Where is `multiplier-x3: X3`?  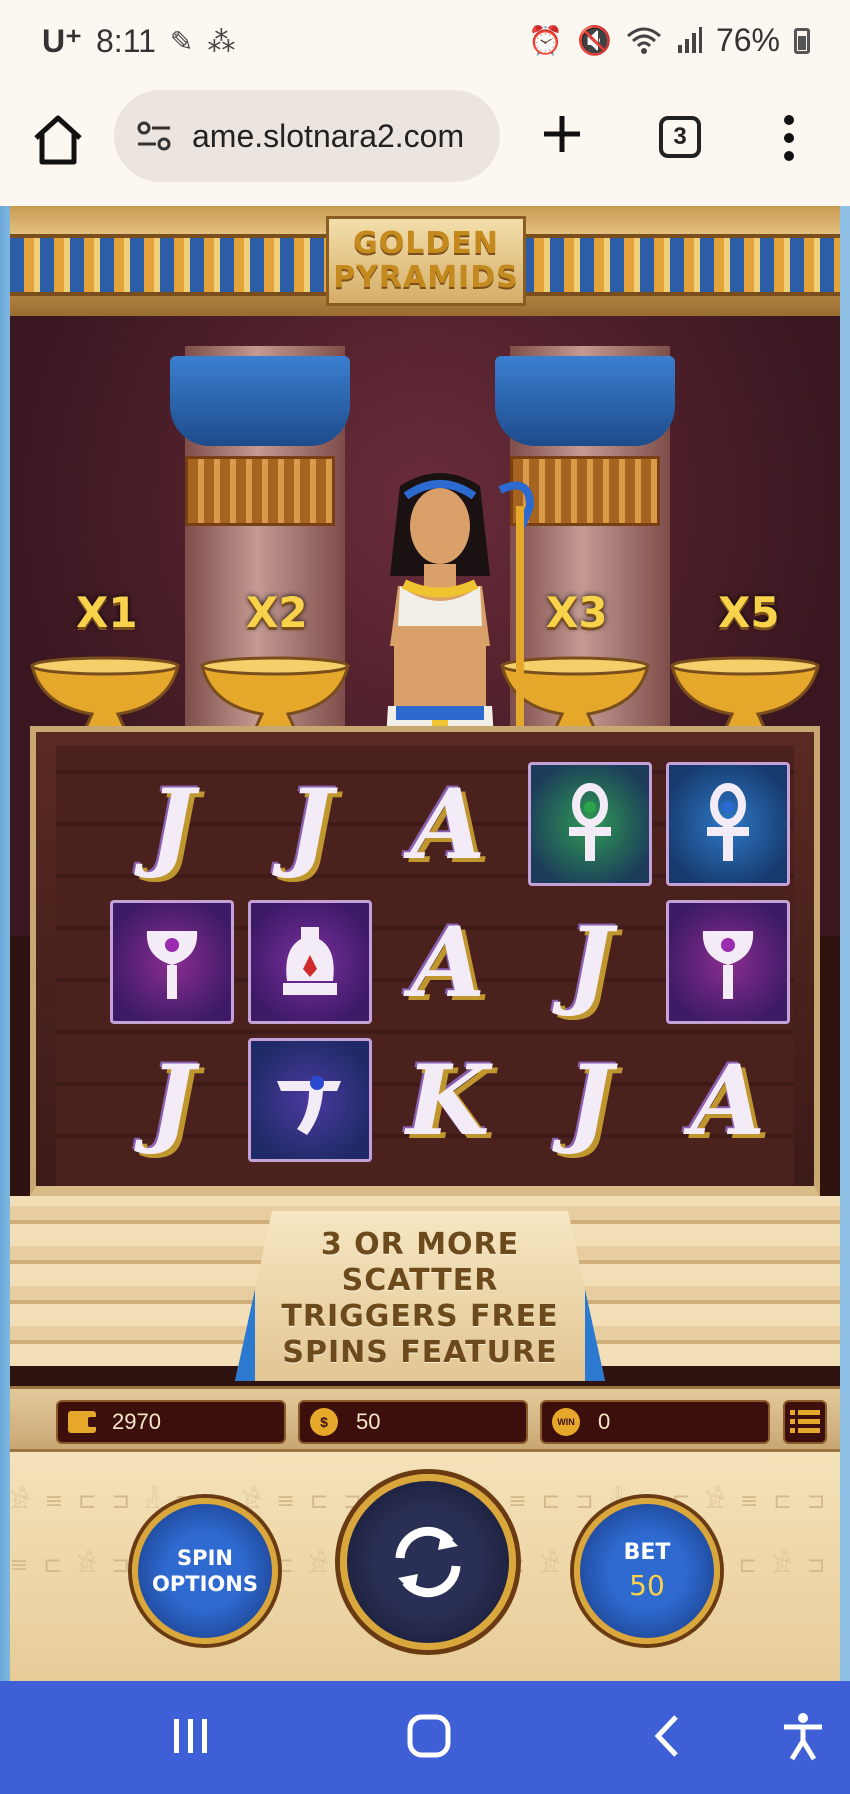 multiplier-x3: X3 is located at coordinates (577, 612).